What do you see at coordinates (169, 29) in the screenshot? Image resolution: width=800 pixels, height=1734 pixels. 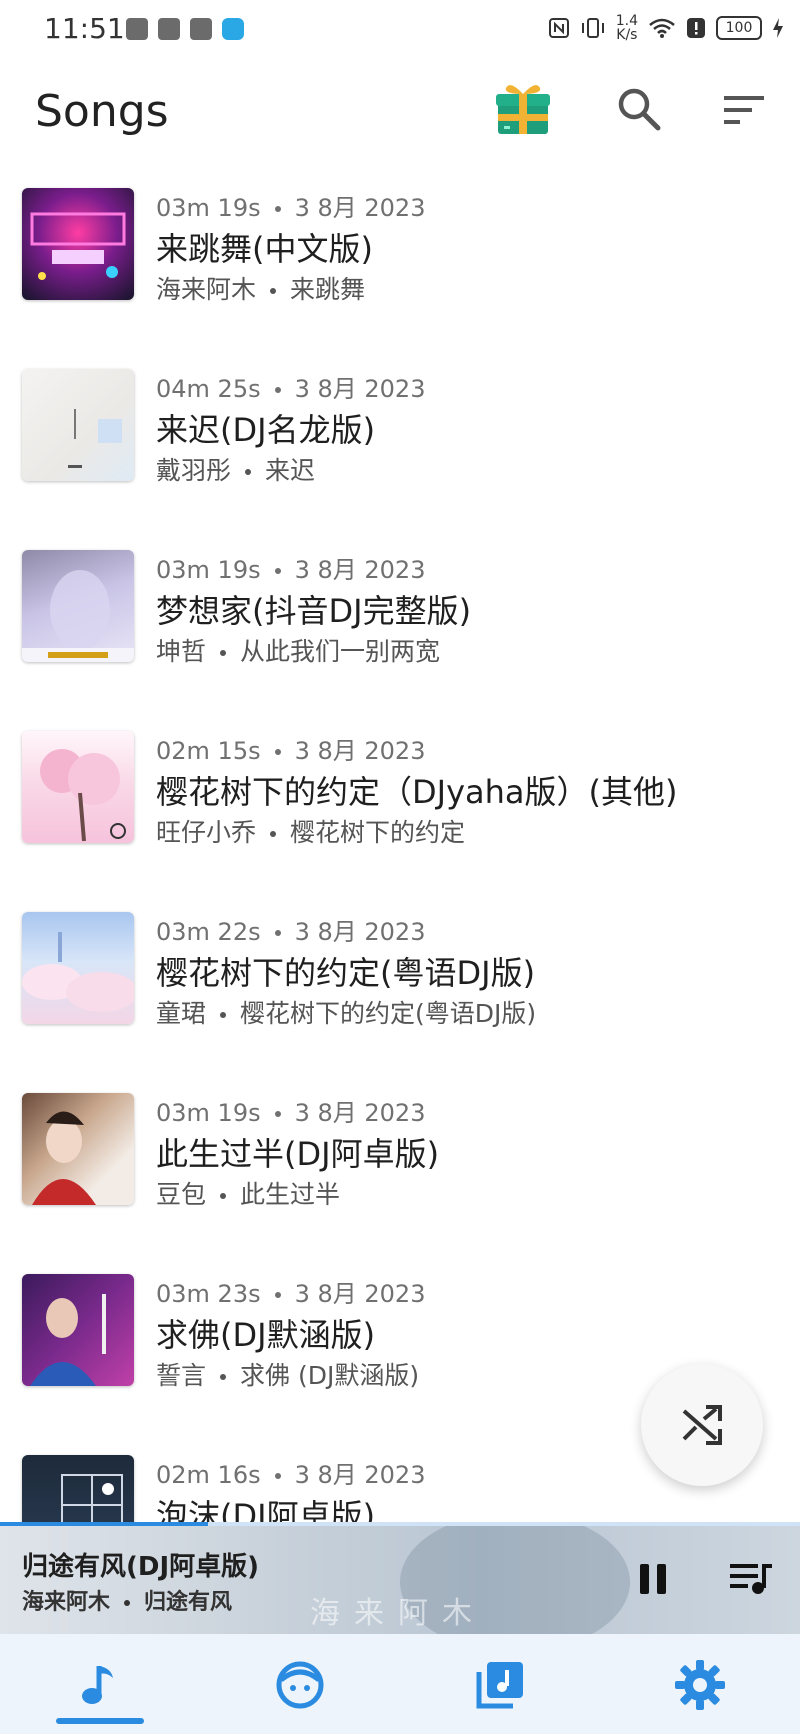 I see `upload-icon` at bounding box center [169, 29].